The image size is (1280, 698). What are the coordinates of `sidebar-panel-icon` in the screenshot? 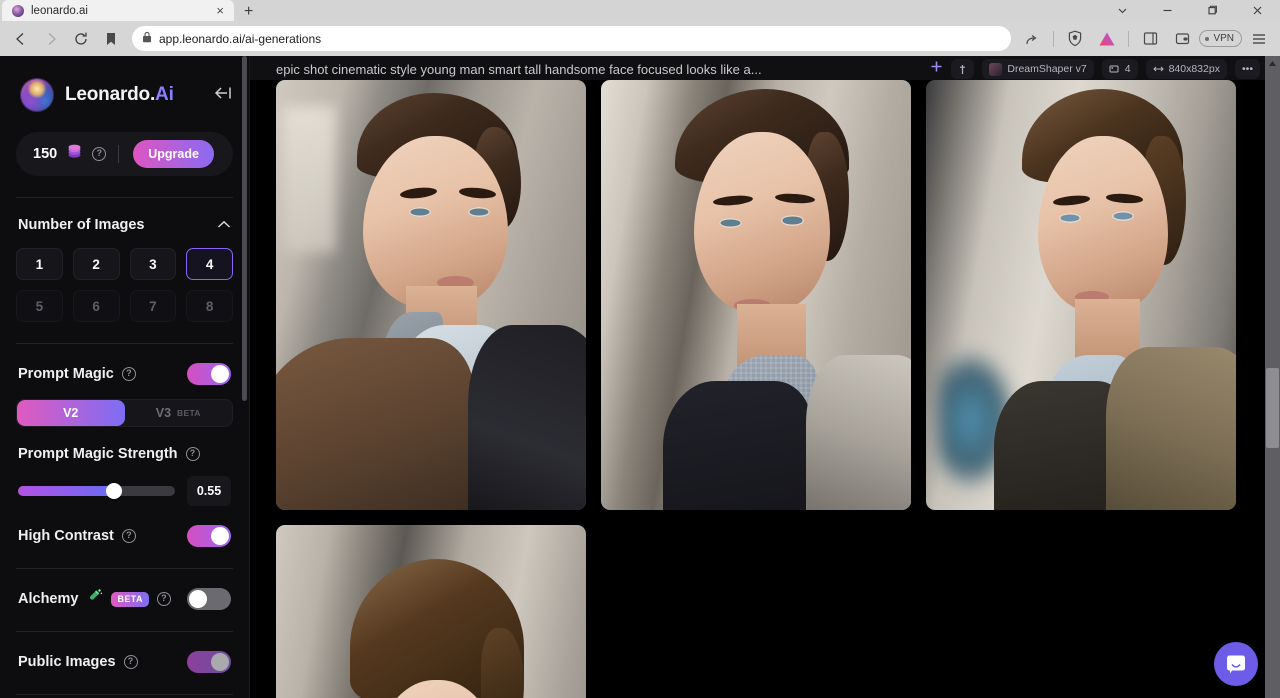 It's located at (1150, 39).